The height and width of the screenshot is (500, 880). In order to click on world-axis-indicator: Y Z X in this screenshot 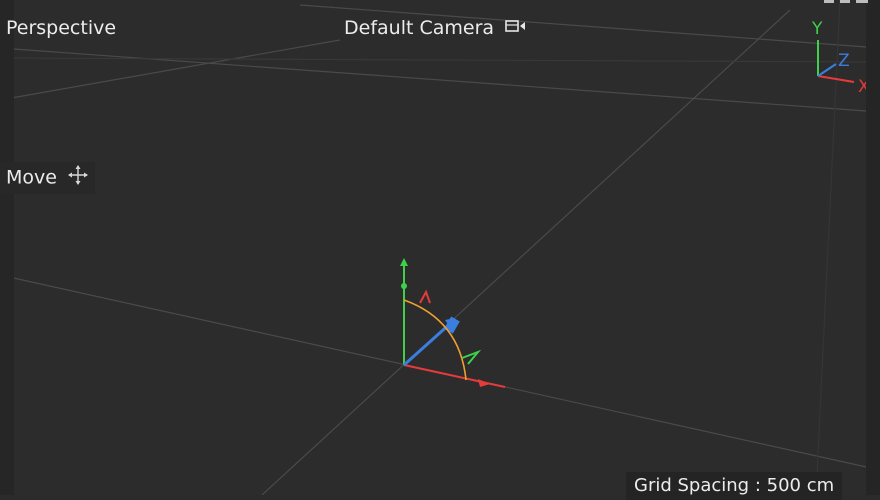, I will do `click(840, 58)`.